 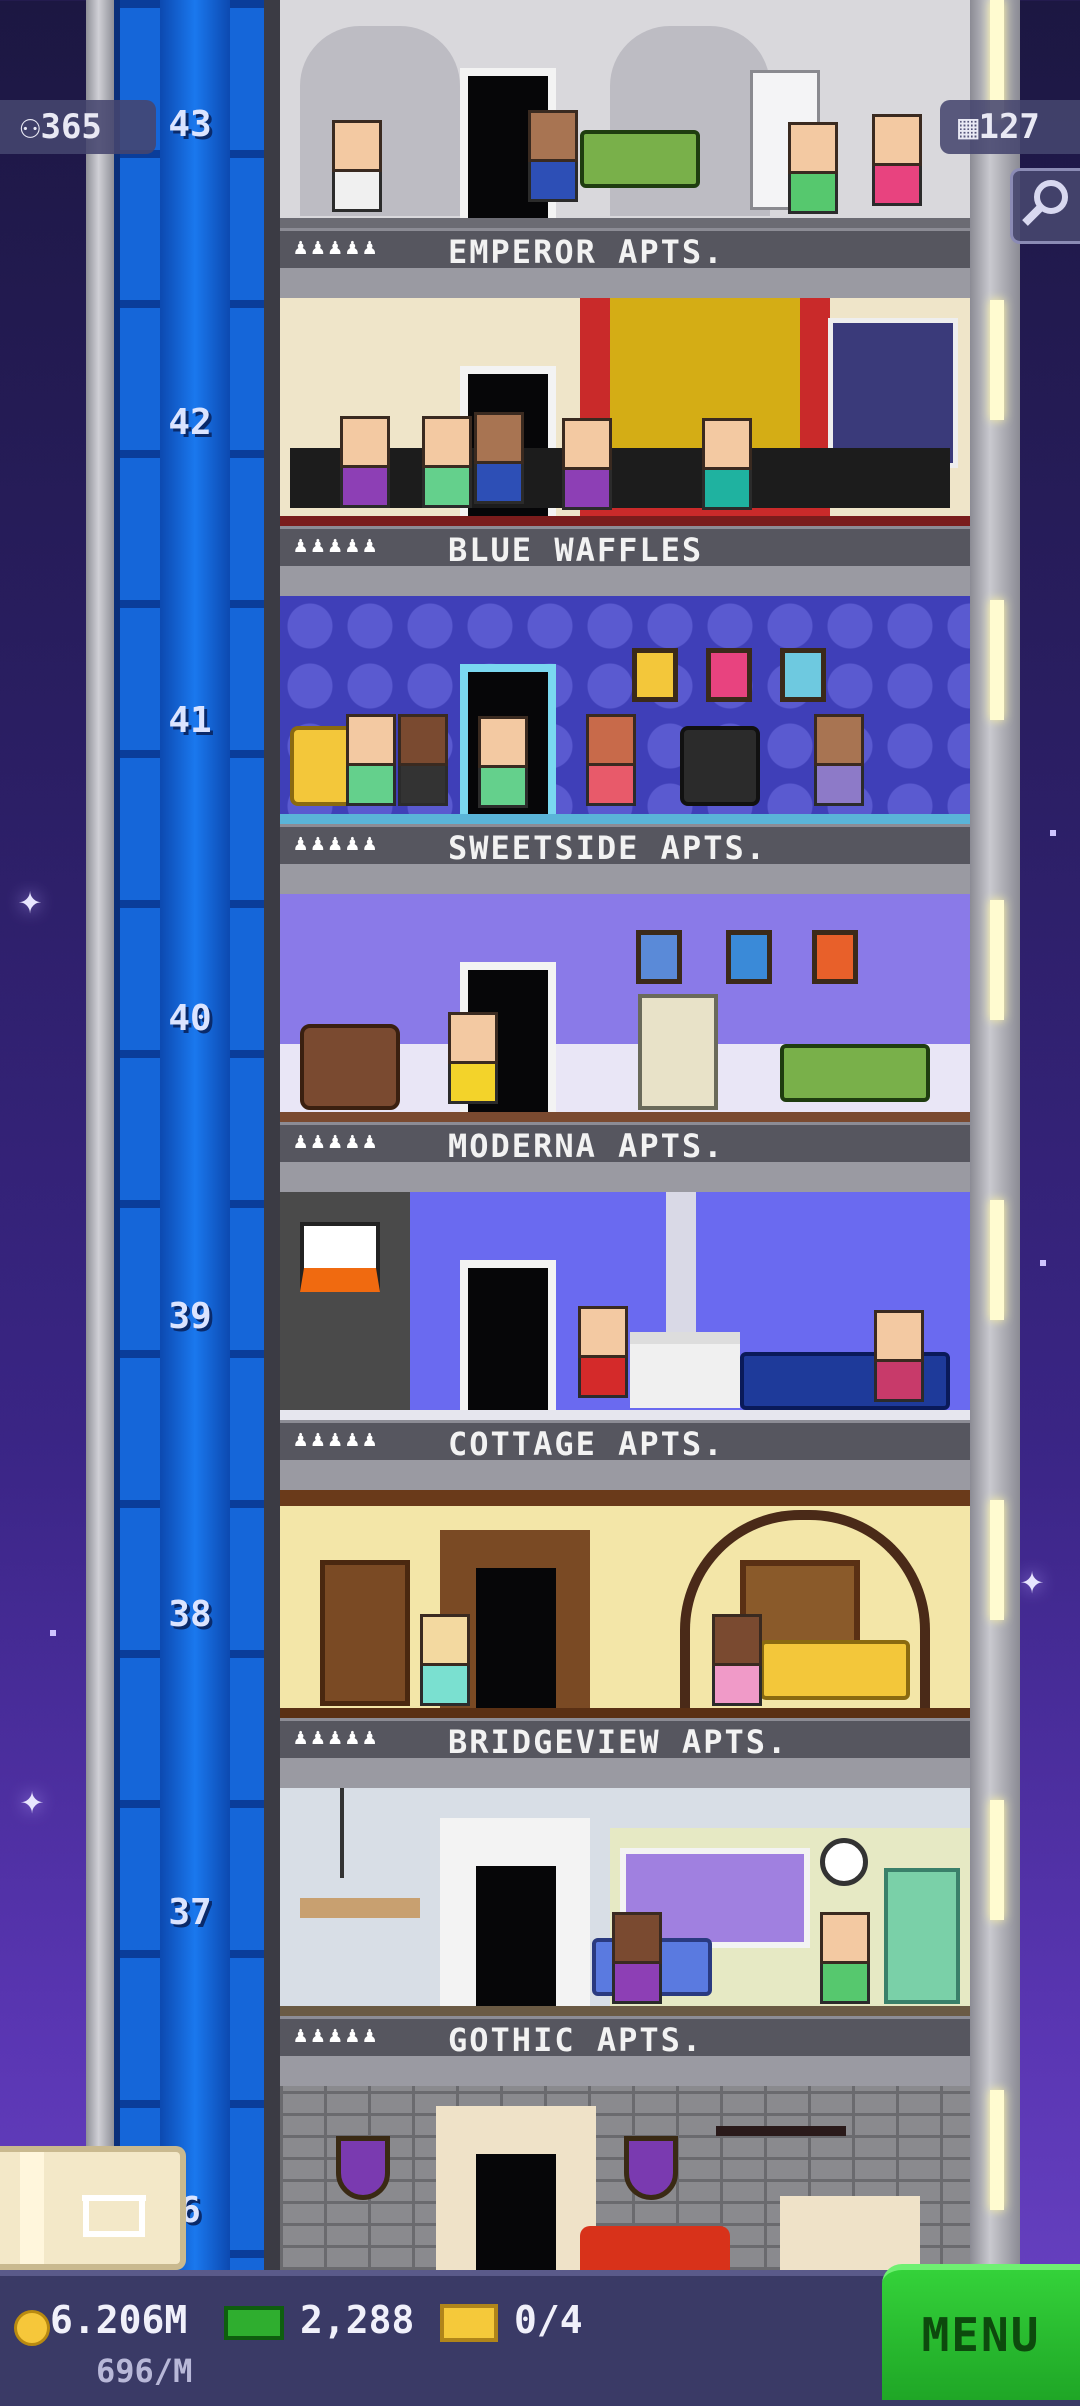 I want to click on bux-icon, so click(x=254, y=2323).